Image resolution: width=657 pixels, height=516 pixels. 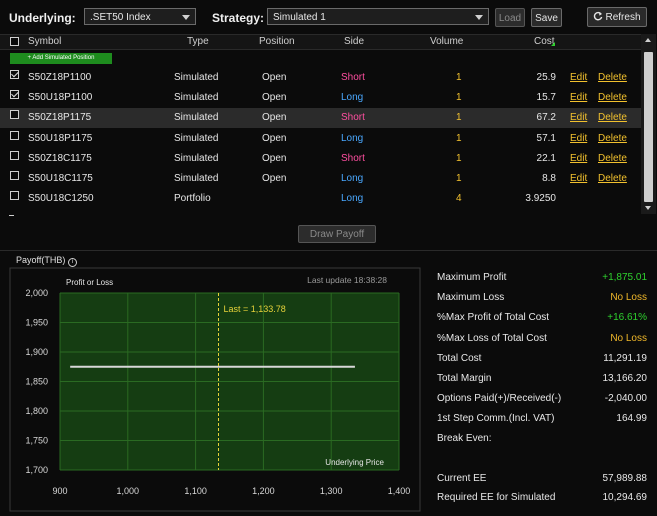 I want to click on cell-cost: 3.9250, so click(x=540, y=199).